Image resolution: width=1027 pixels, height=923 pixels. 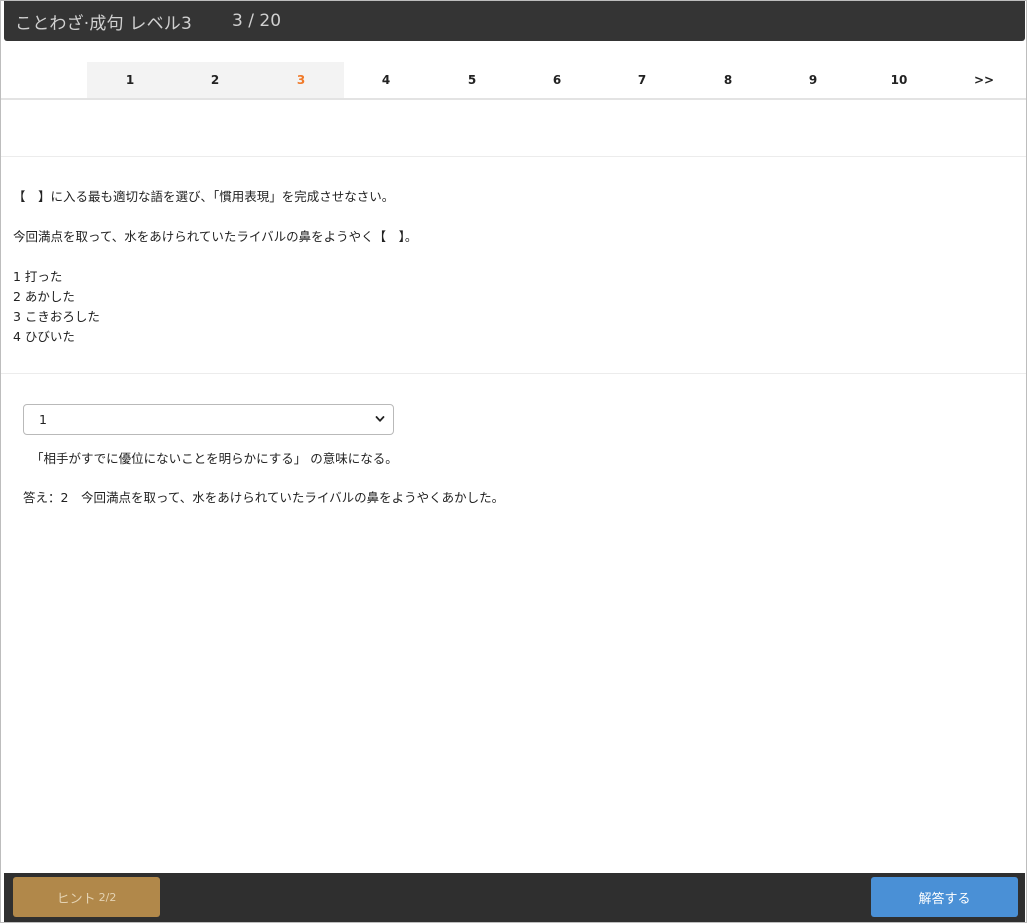 What do you see at coordinates (264, 497) in the screenshot?
I see `answer-text: 答え：2 今回満点を取って、水をあけられていたライバルの鼻をようやくあかした。` at bounding box center [264, 497].